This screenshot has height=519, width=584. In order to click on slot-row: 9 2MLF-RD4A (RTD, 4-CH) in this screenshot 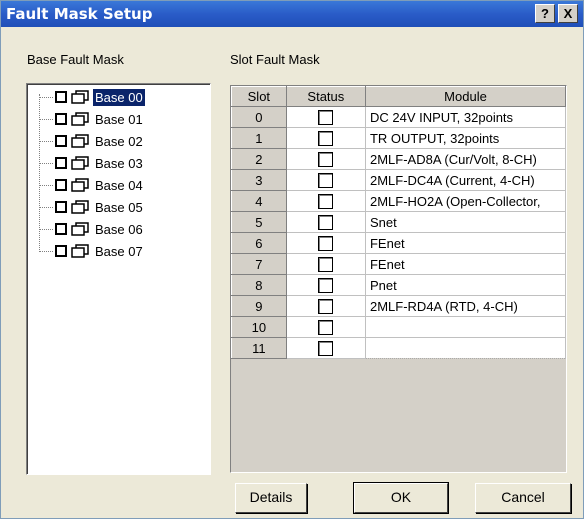, I will do `click(399, 306)`.